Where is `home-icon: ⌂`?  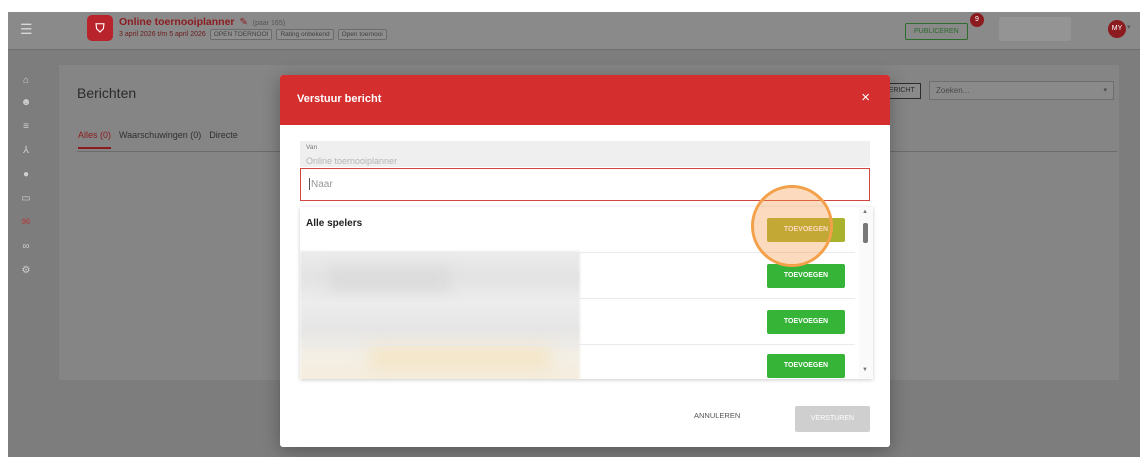
home-icon: ⌂ is located at coordinates (26, 81).